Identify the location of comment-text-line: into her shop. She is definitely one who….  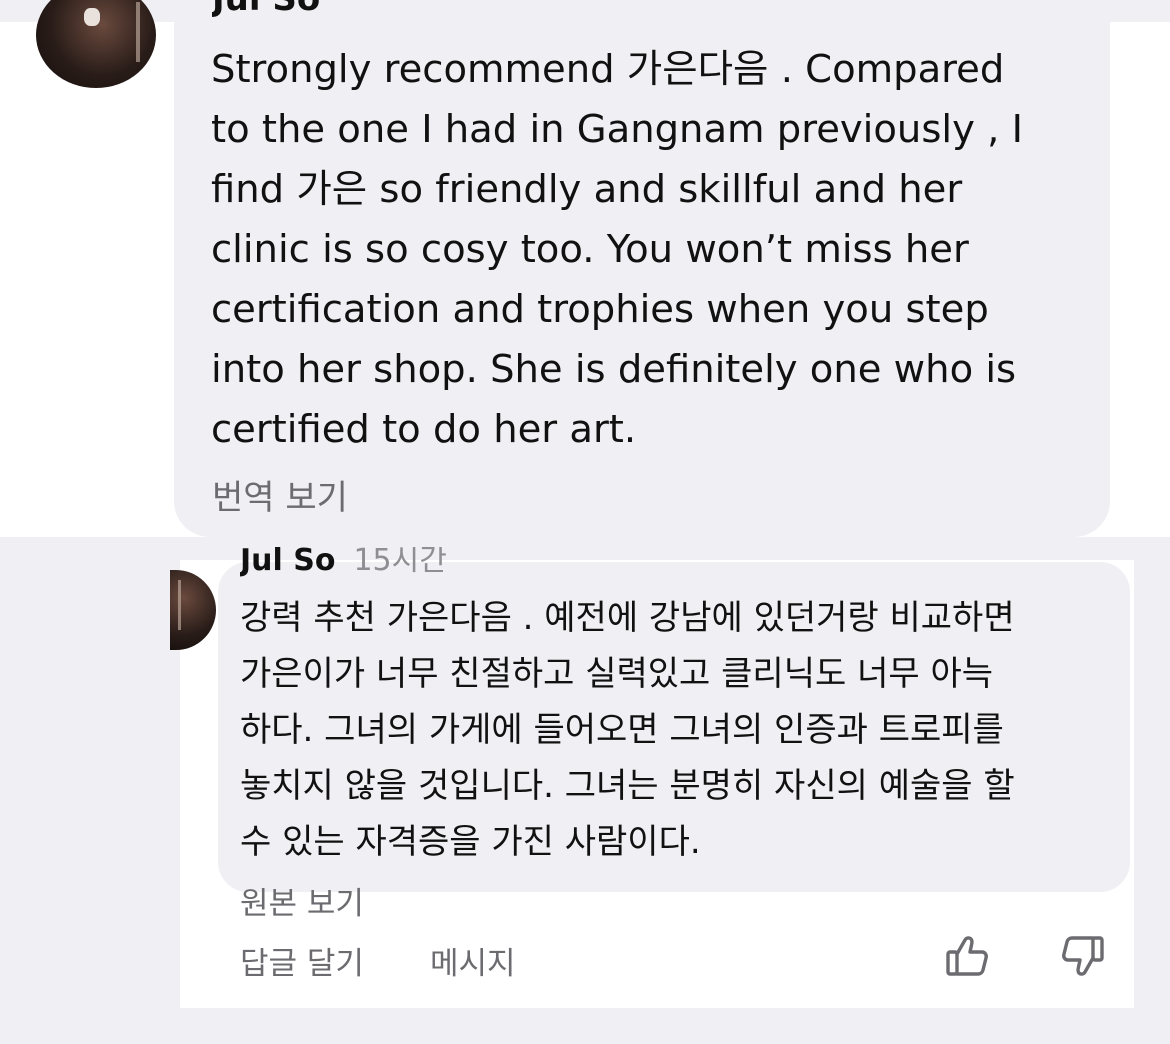
(614, 369).